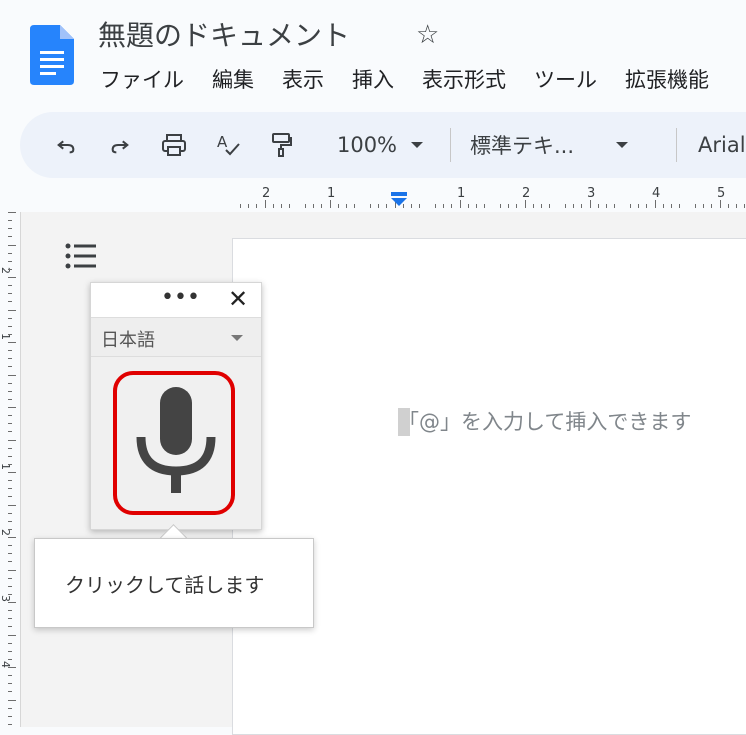  What do you see at coordinates (404, 79) in the screenshot?
I see `menu-bar: ファイル 編集 表示 挿入 表示形式 ツール 拡張機能` at bounding box center [404, 79].